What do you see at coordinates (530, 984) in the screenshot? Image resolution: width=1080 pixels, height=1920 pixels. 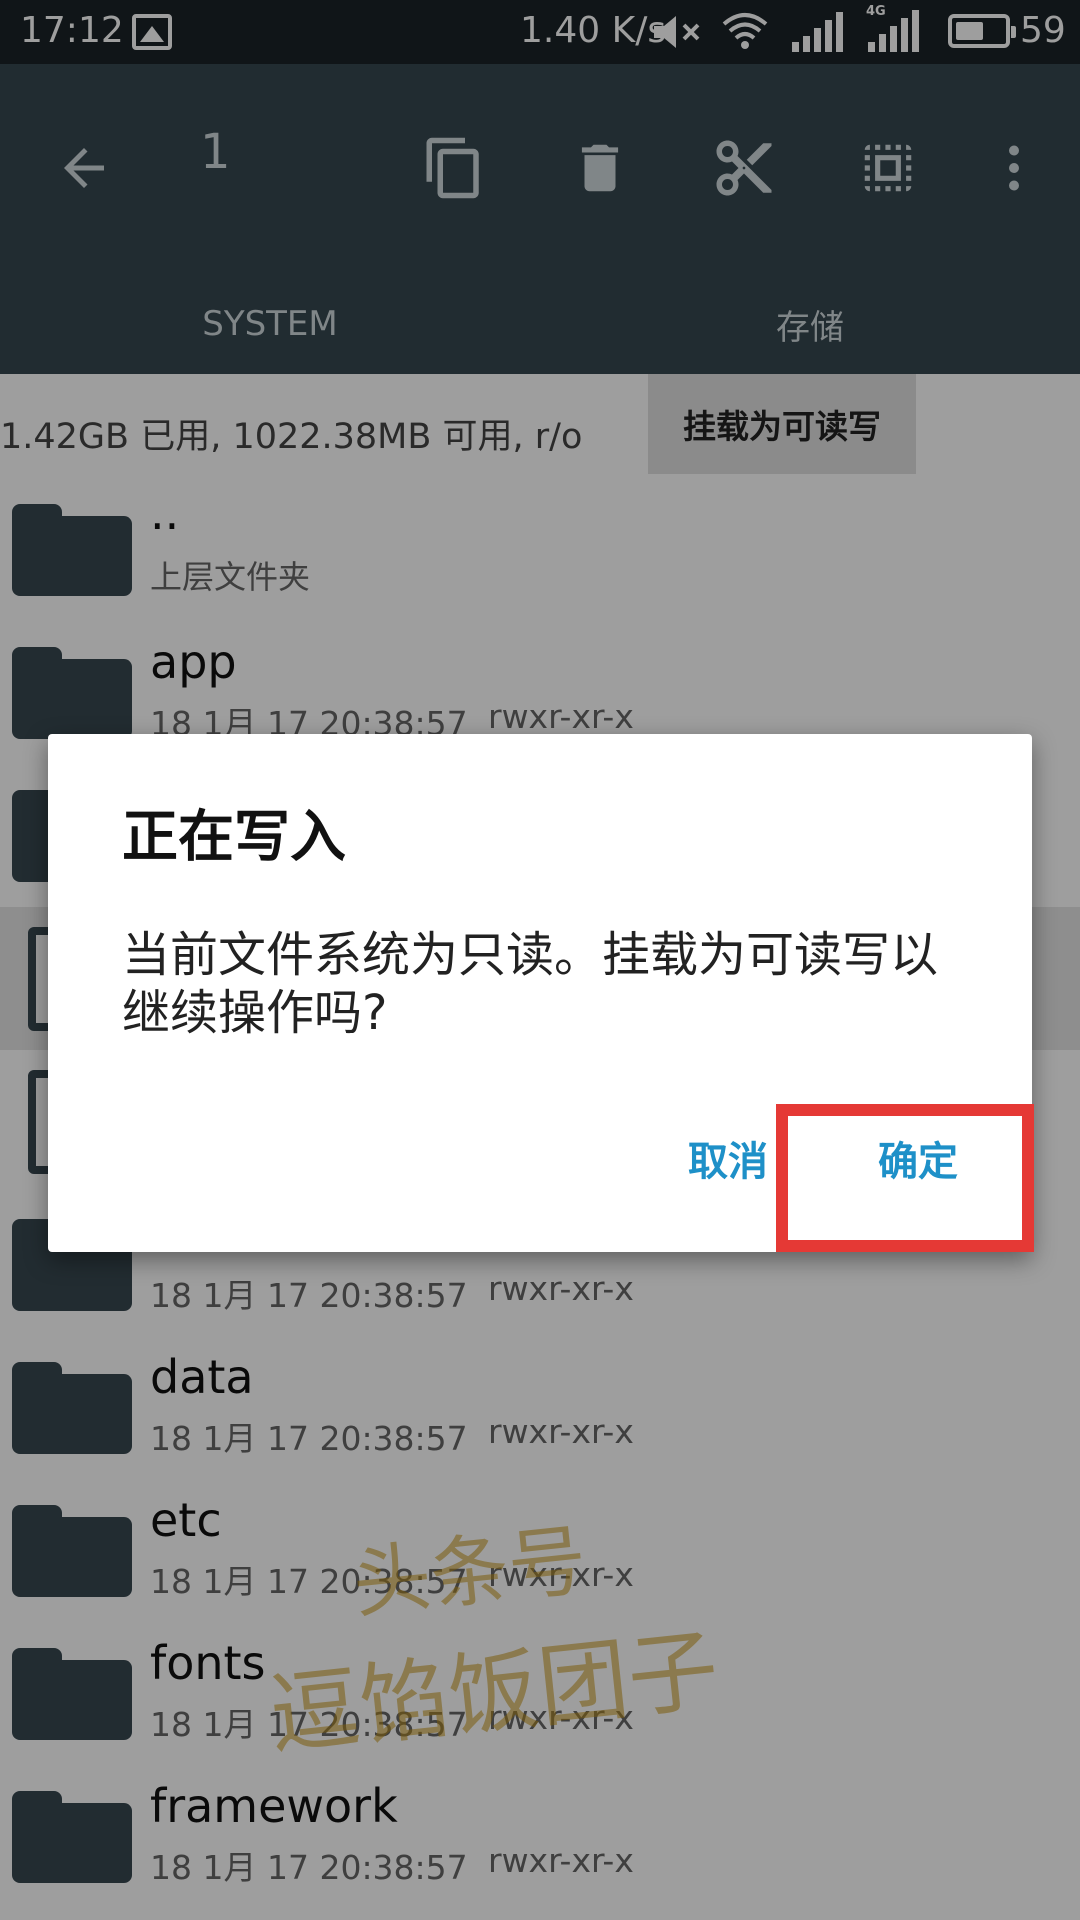 I see `dialog-message: 当前文件系统为只读。挂载为可读写以继续操作吗?` at bounding box center [530, 984].